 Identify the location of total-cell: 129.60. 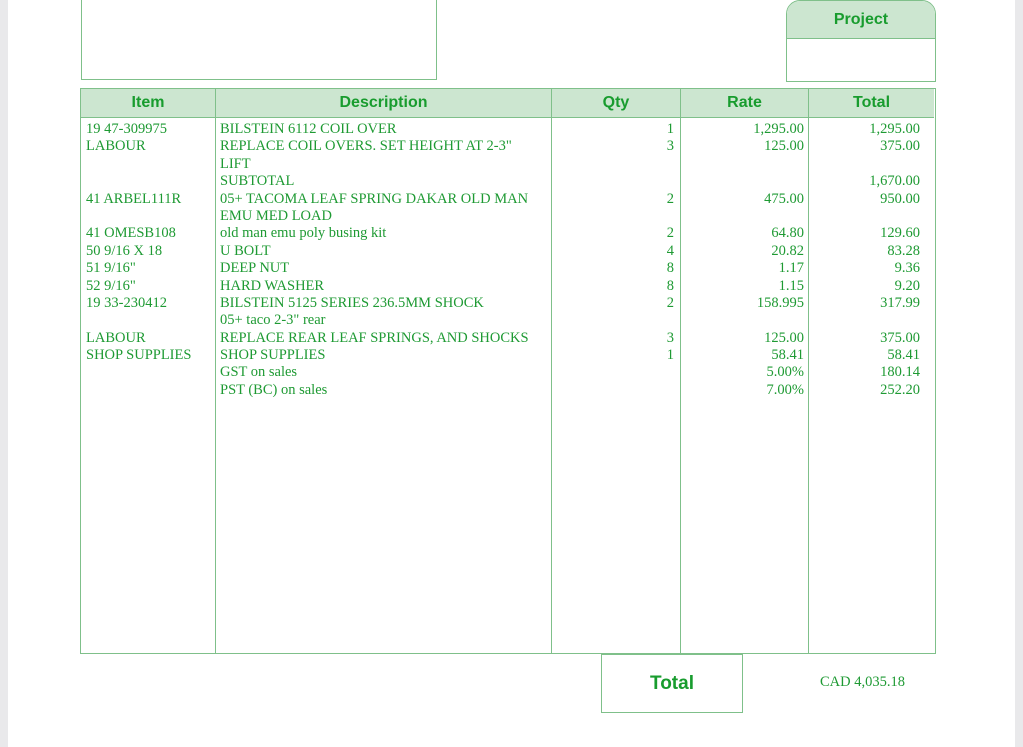
(900, 233).